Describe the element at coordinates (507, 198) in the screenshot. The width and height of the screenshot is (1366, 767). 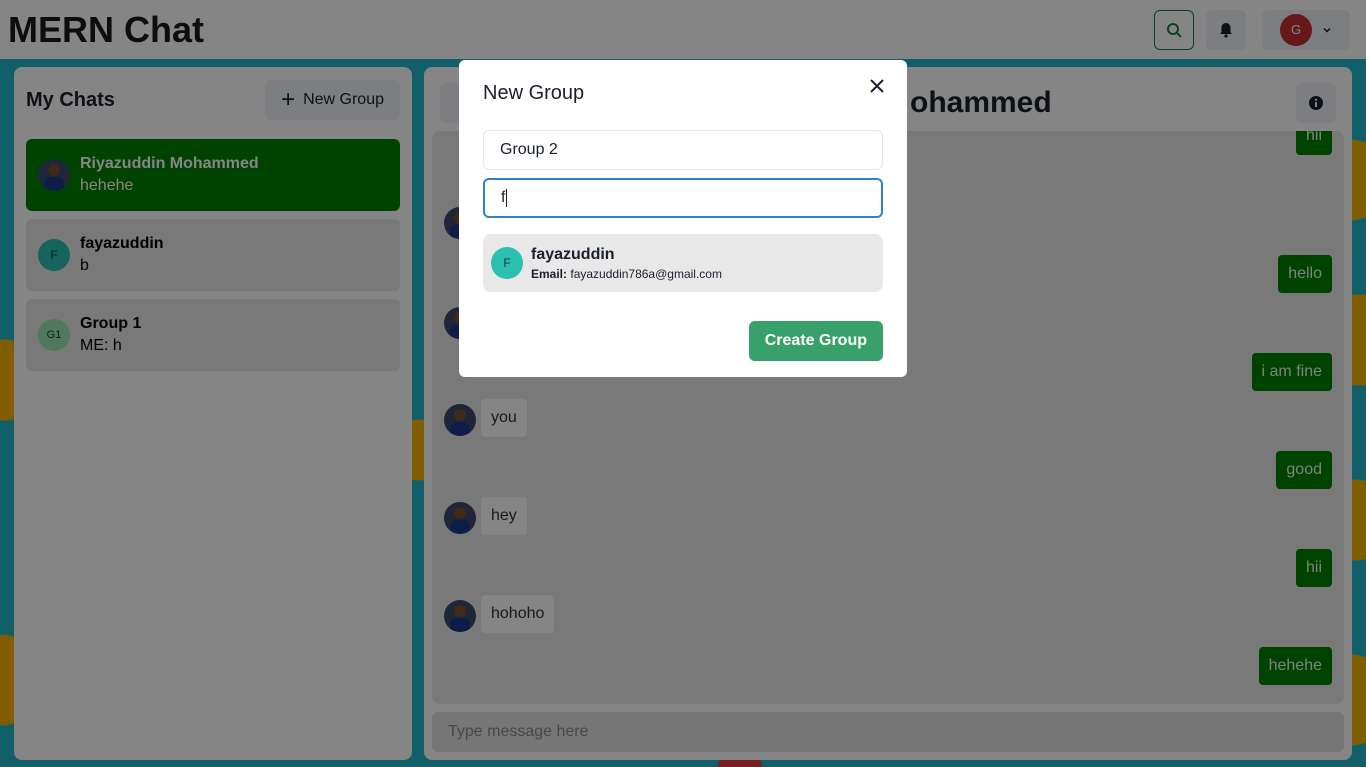
I see `text-caret` at that location.